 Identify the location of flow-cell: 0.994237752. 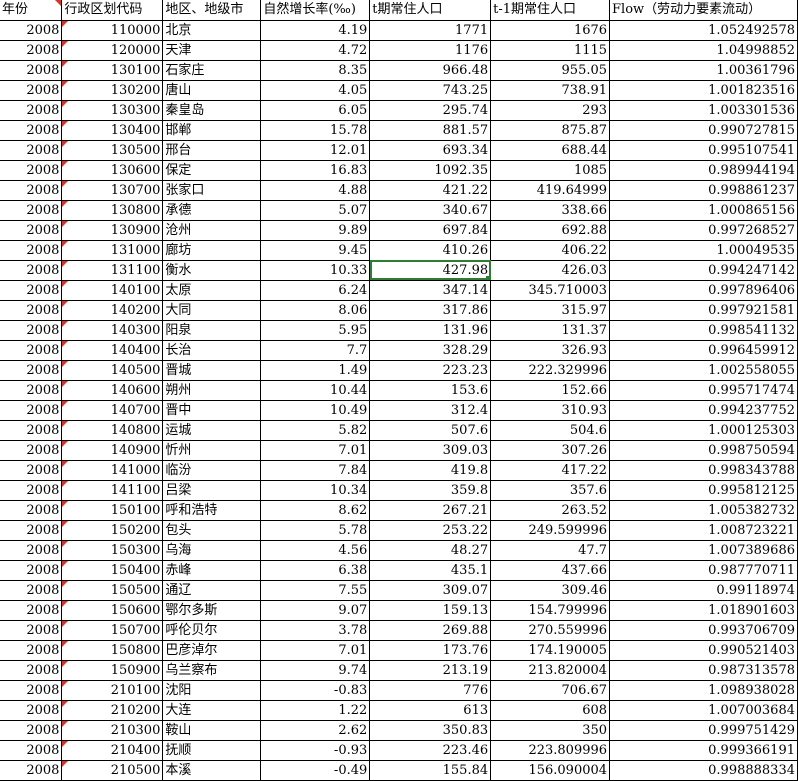
(703, 410).